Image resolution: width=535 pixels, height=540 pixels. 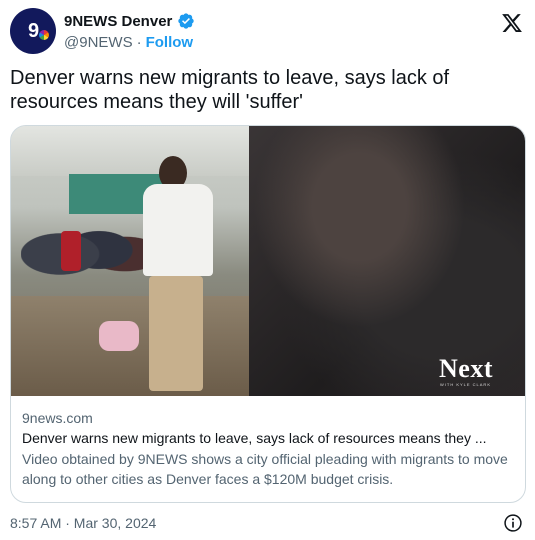 I want to click on tweet-timestamp: 8:57 AM · Mar 30, 2024, so click(x=83, y=523).